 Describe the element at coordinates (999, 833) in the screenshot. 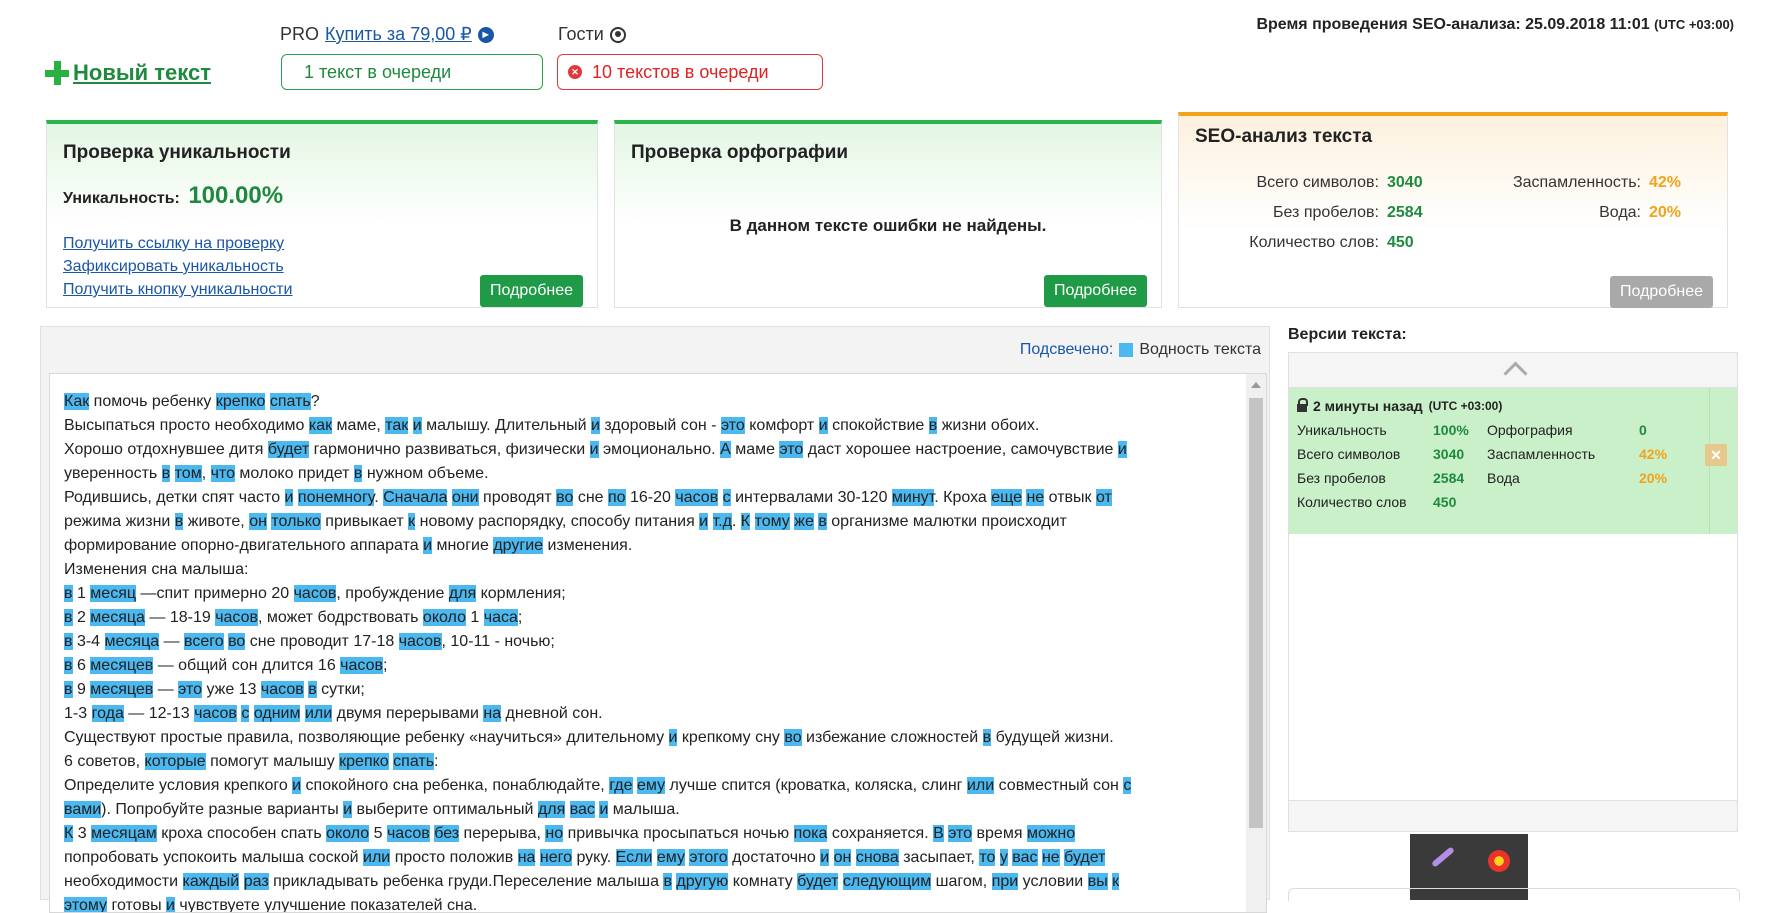

I see `text-segment: время` at that location.